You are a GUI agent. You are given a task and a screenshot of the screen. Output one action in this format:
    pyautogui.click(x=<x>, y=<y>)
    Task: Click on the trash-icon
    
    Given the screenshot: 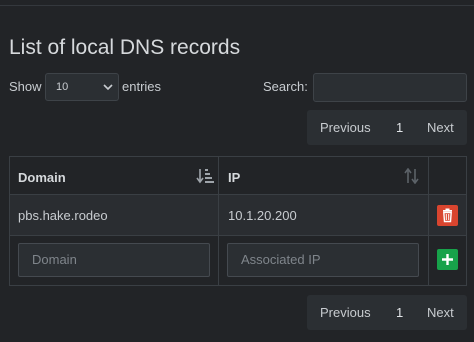 What is the action you would take?
    pyautogui.click(x=447, y=215)
    